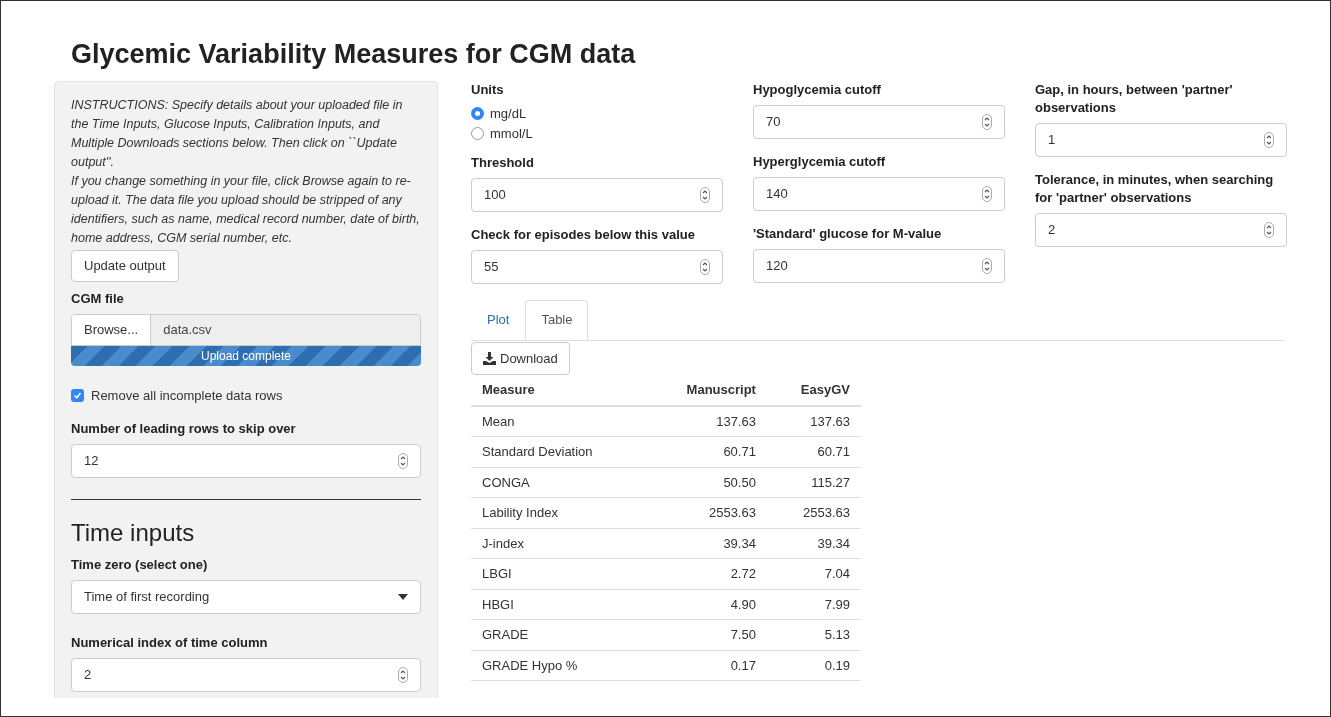 The height and width of the screenshot is (717, 1331). I want to click on table-cell: 4.90, so click(706, 604).